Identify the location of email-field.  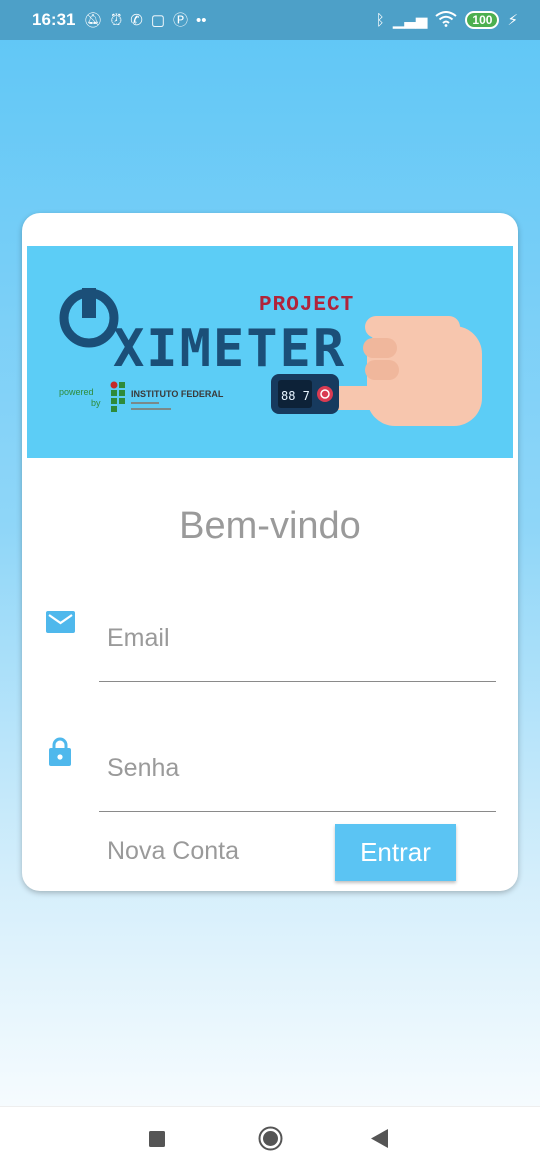
(297, 647).